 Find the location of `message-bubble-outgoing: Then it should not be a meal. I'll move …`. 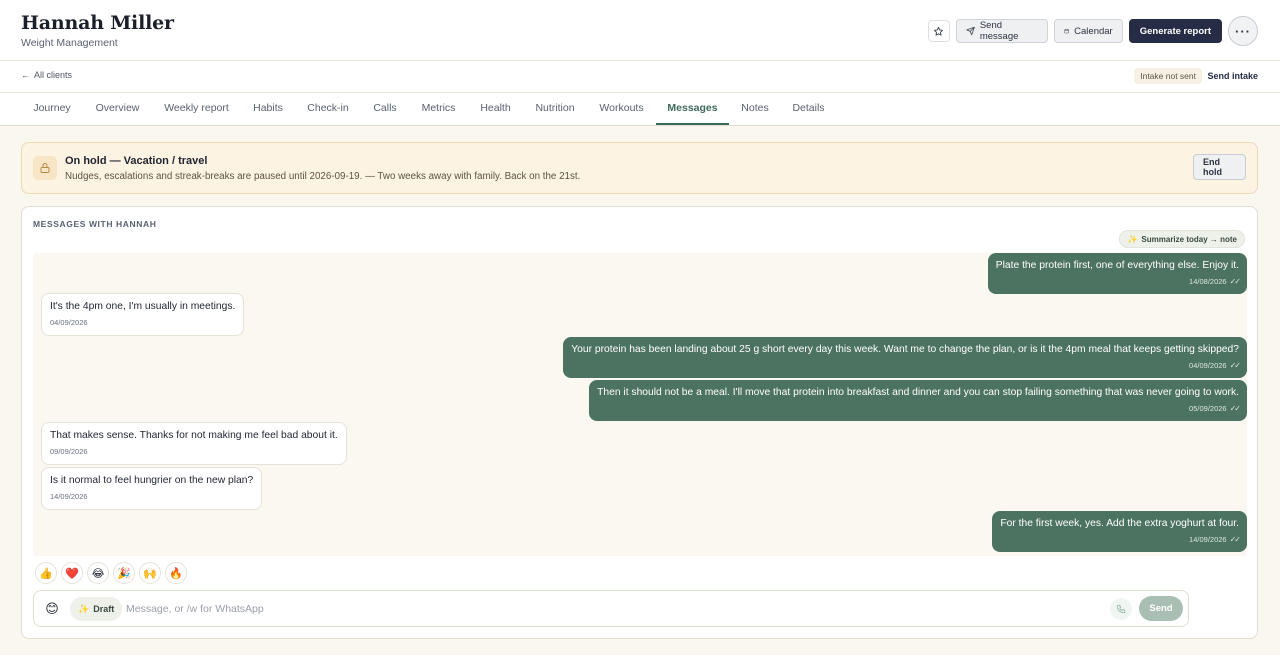

message-bubble-outgoing: Then it should not be a meal. I'll move … is located at coordinates (918, 400).